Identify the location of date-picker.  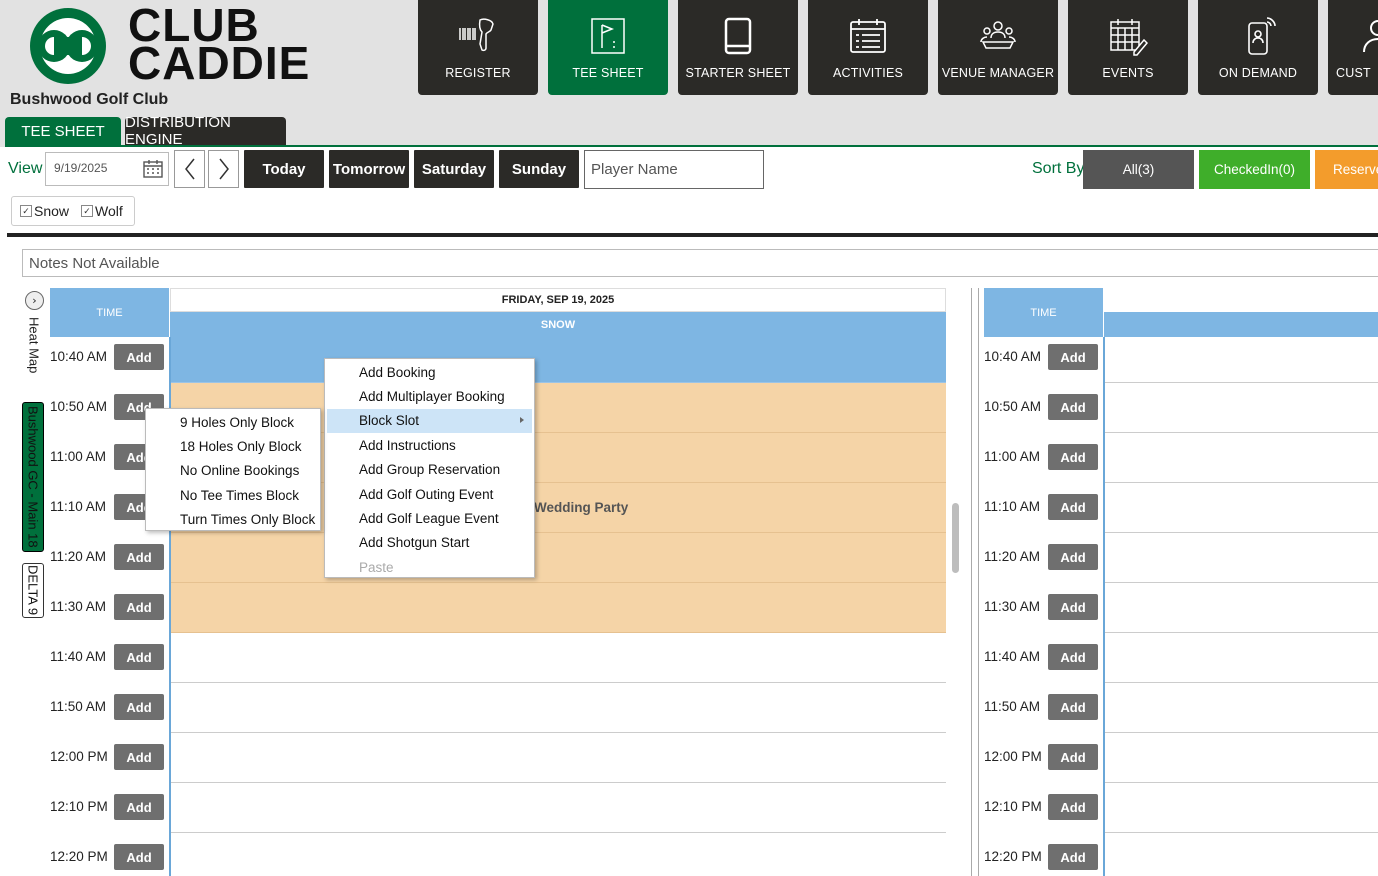
(107, 169).